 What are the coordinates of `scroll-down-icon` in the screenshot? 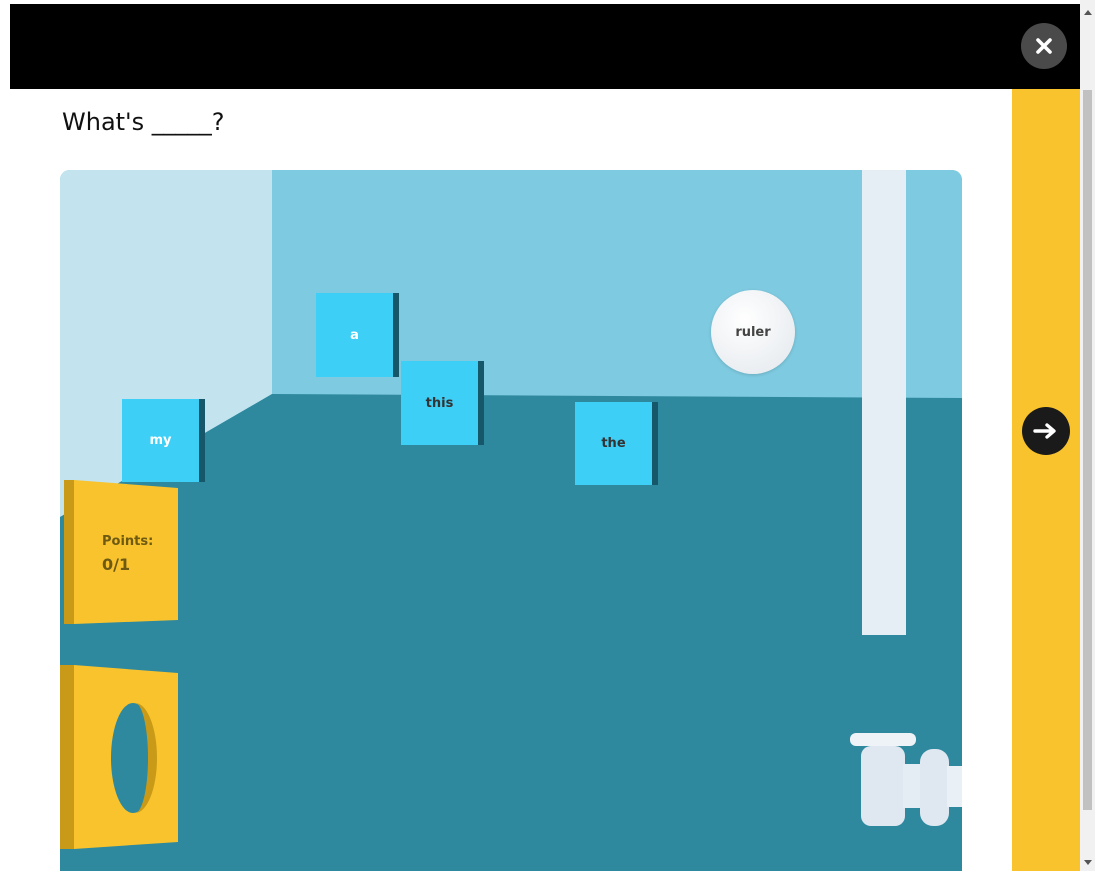 It's located at (1088, 862).